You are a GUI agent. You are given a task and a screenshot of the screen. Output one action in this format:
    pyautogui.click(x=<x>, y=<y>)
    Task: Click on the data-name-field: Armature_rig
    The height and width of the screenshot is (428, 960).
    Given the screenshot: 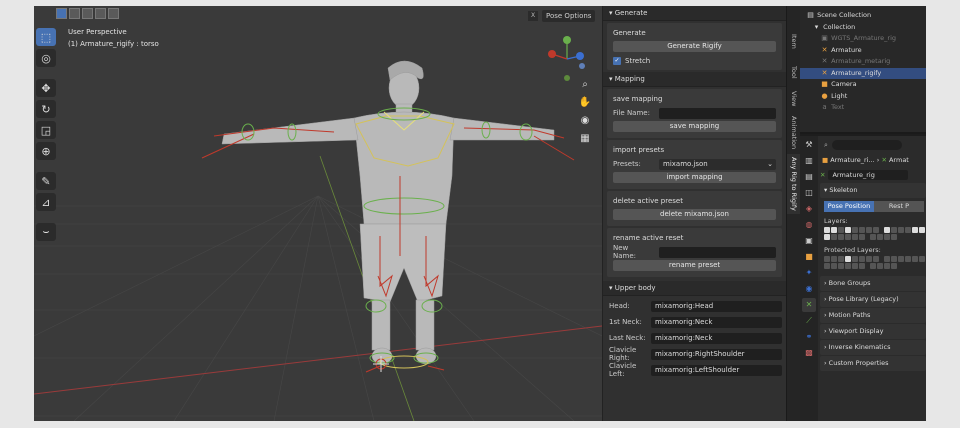 What is the action you would take?
    pyautogui.click(x=868, y=175)
    